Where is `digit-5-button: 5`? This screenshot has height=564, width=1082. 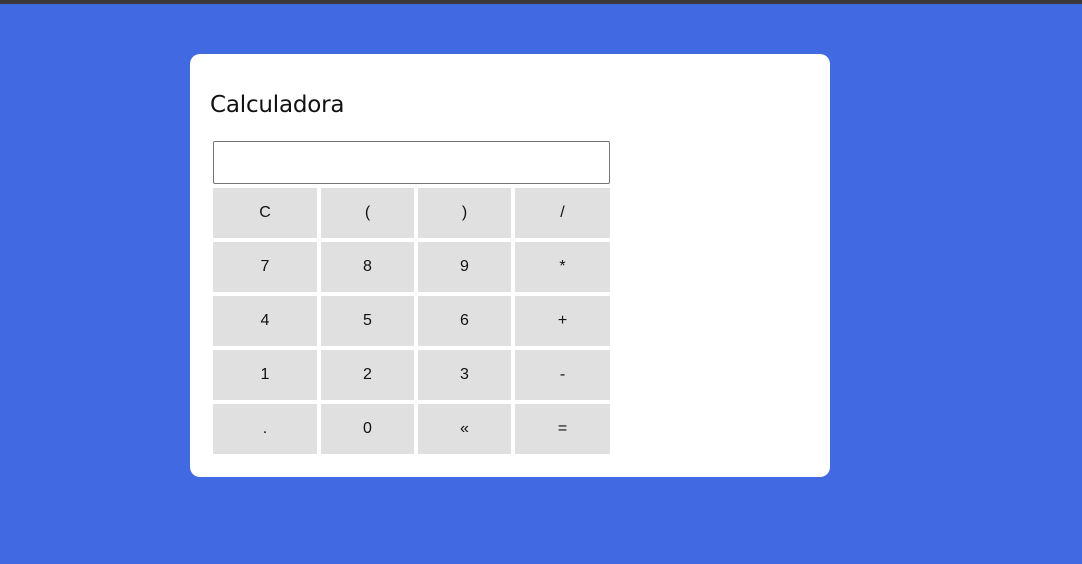
digit-5-button: 5 is located at coordinates (367, 321).